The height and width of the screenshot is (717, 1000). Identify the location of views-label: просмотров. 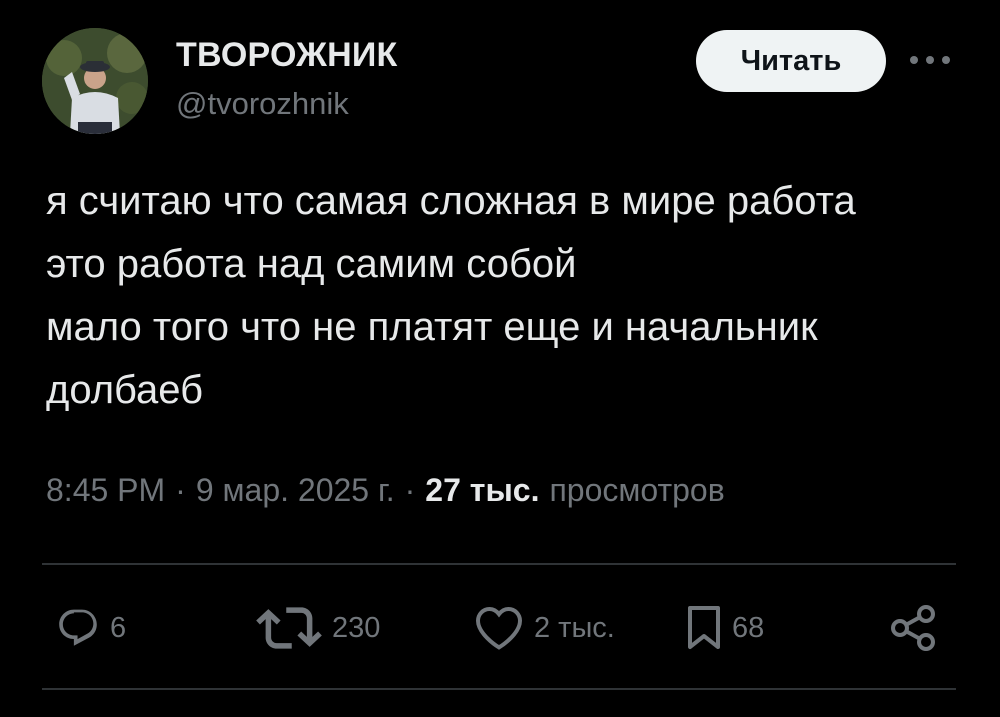
(637, 490).